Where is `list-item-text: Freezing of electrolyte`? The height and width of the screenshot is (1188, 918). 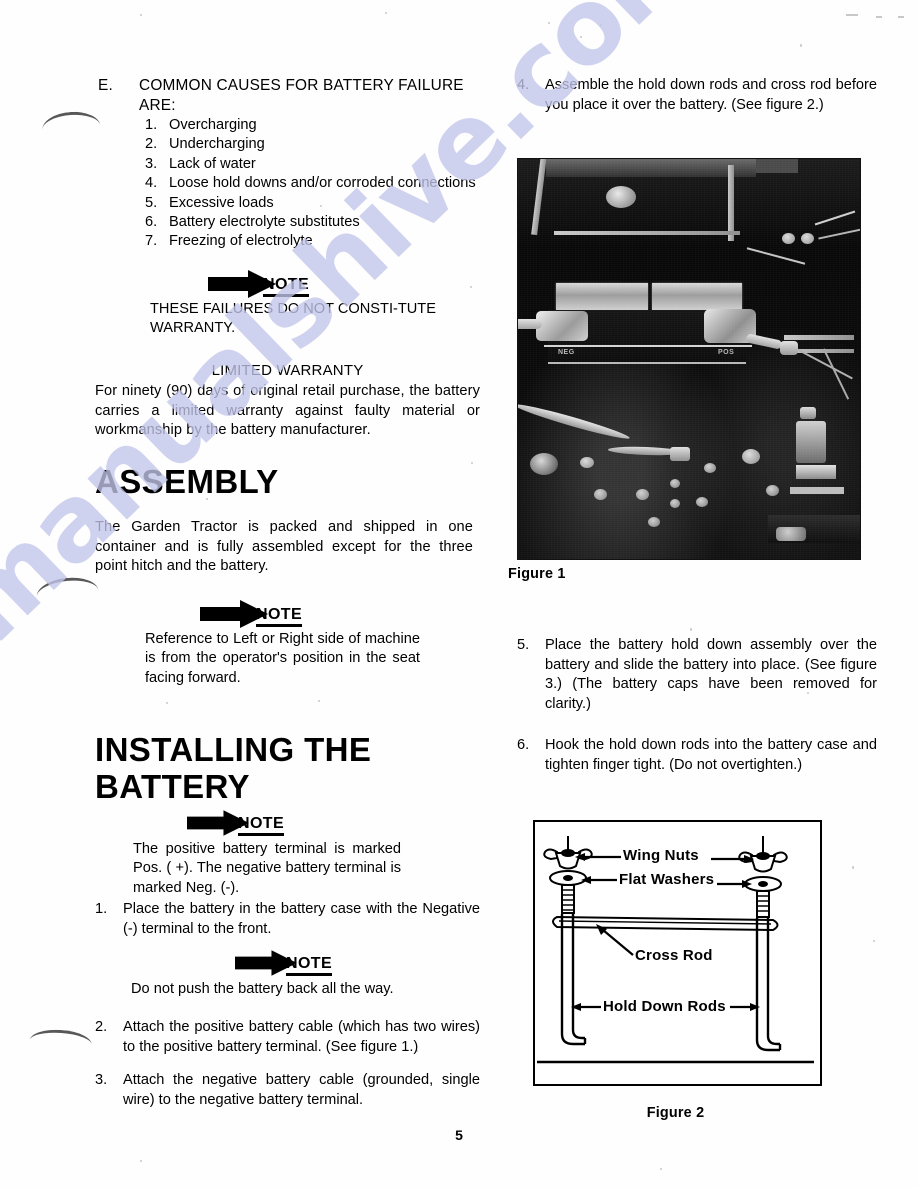
list-item-text: Freezing of electrolyte is located at coordinates (241, 241).